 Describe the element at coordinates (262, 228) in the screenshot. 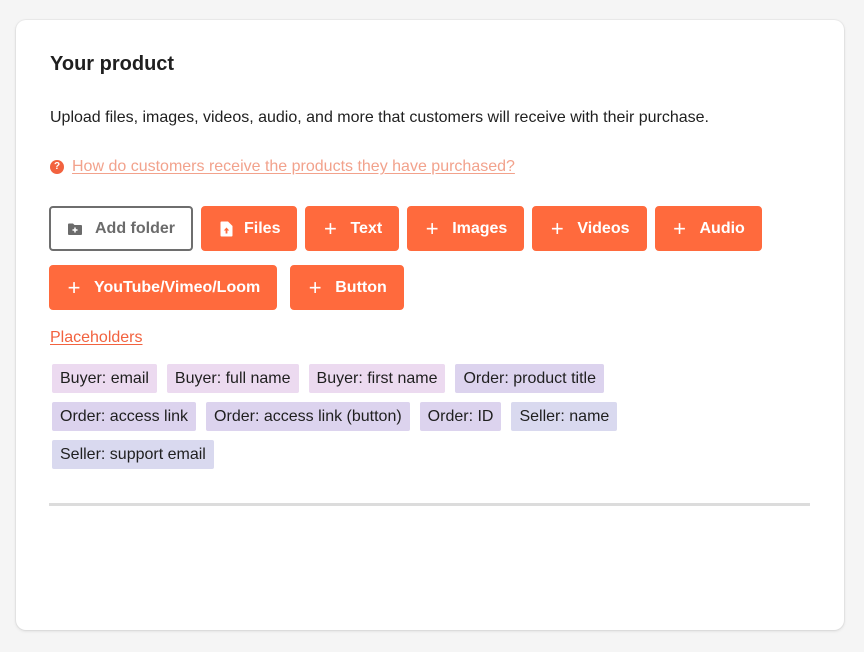

I see `files-label: Files` at that location.